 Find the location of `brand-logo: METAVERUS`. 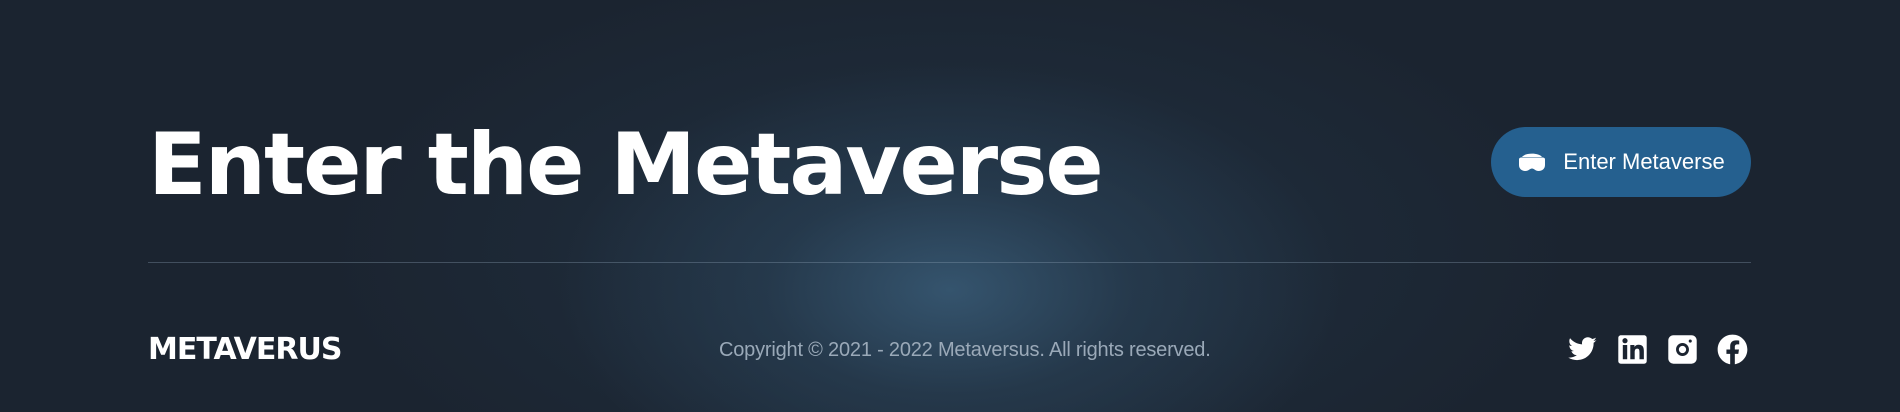

brand-logo: METAVERUS is located at coordinates (245, 350).